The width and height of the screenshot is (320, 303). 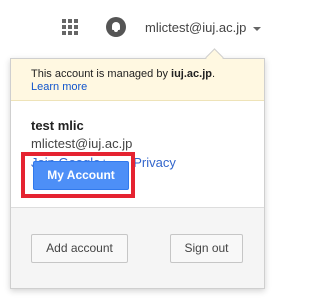 What do you see at coordinates (206, 248) in the screenshot?
I see `sign-out-button: Sign out` at bounding box center [206, 248].